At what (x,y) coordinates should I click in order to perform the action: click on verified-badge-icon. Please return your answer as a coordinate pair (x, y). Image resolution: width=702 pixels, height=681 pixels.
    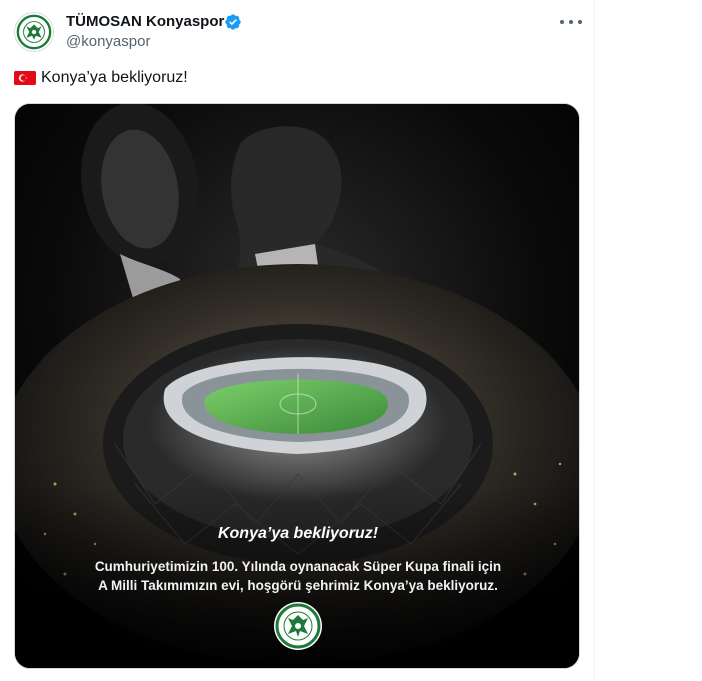
    Looking at the image, I should click on (233, 22).